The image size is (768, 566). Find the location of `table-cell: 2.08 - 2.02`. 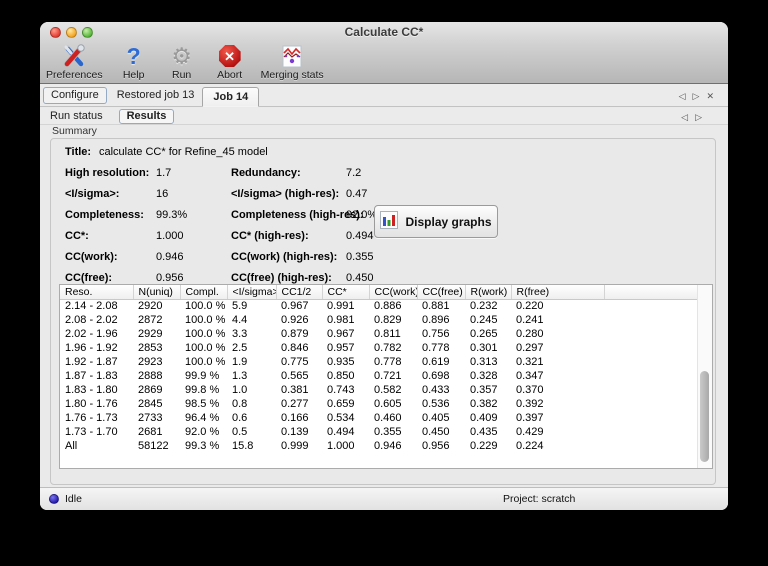

table-cell: 2.08 - 2.02 is located at coordinates (91, 320).